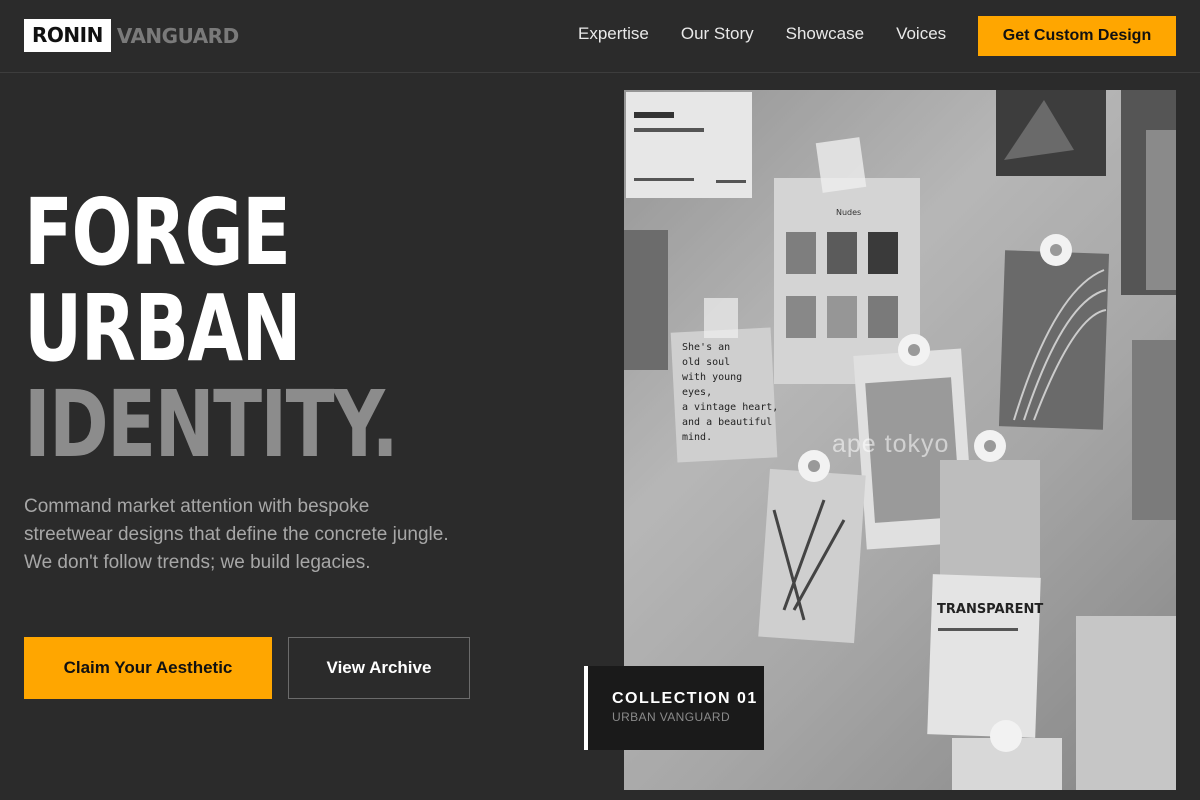 The height and width of the screenshot is (800, 1200). I want to click on logo: RONIN VANGUARD, so click(131, 35).